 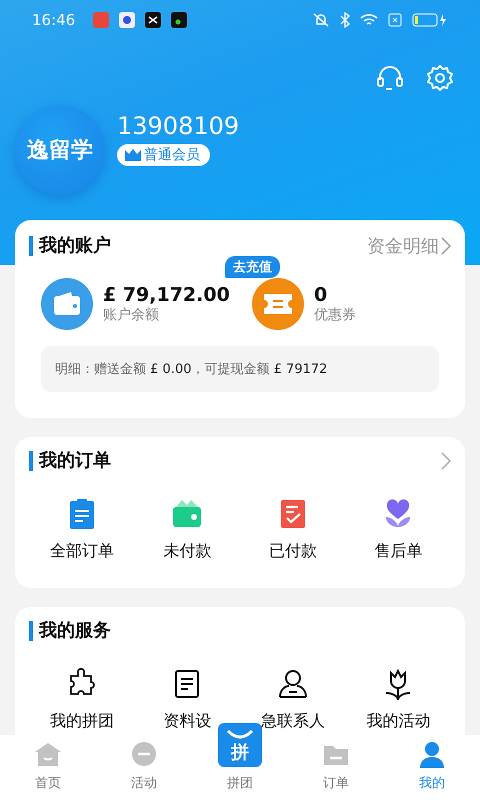 What do you see at coordinates (144, 767) in the screenshot?
I see `tab-item: 活动` at bounding box center [144, 767].